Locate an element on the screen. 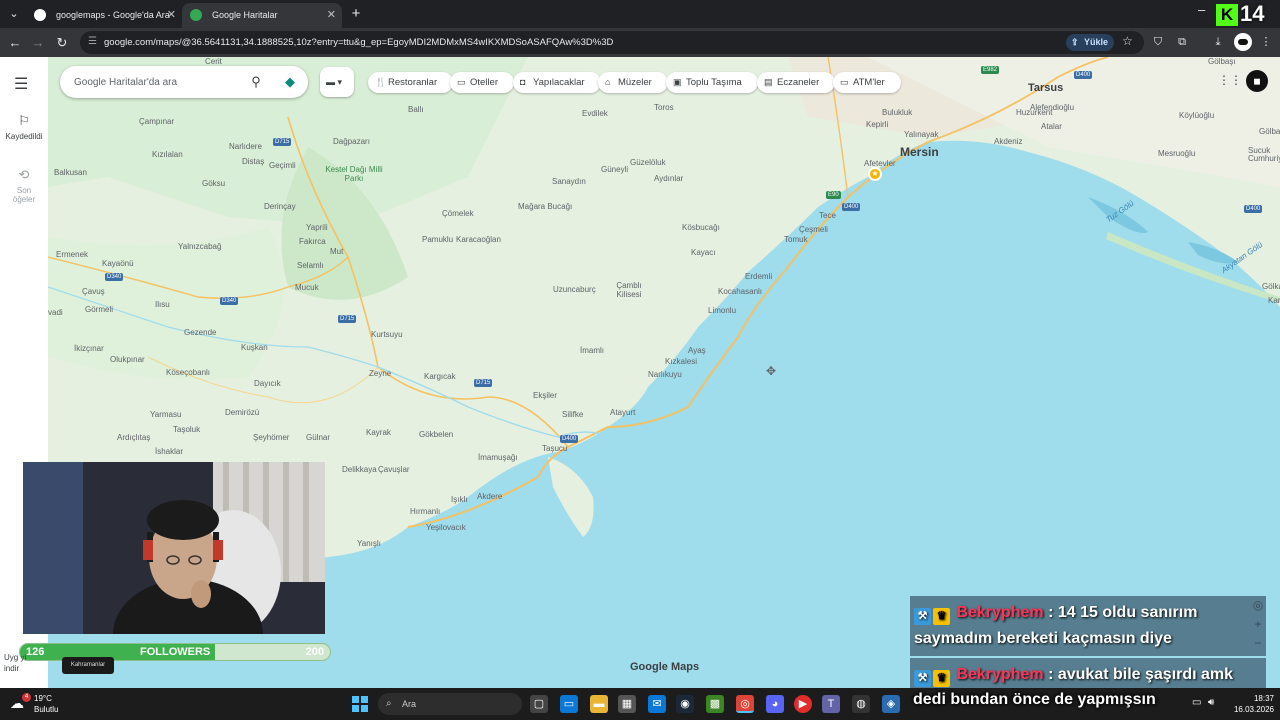 The height and width of the screenshot is (720, 1280). place-label: Çavuşlar is located at coordinates (394, 469).